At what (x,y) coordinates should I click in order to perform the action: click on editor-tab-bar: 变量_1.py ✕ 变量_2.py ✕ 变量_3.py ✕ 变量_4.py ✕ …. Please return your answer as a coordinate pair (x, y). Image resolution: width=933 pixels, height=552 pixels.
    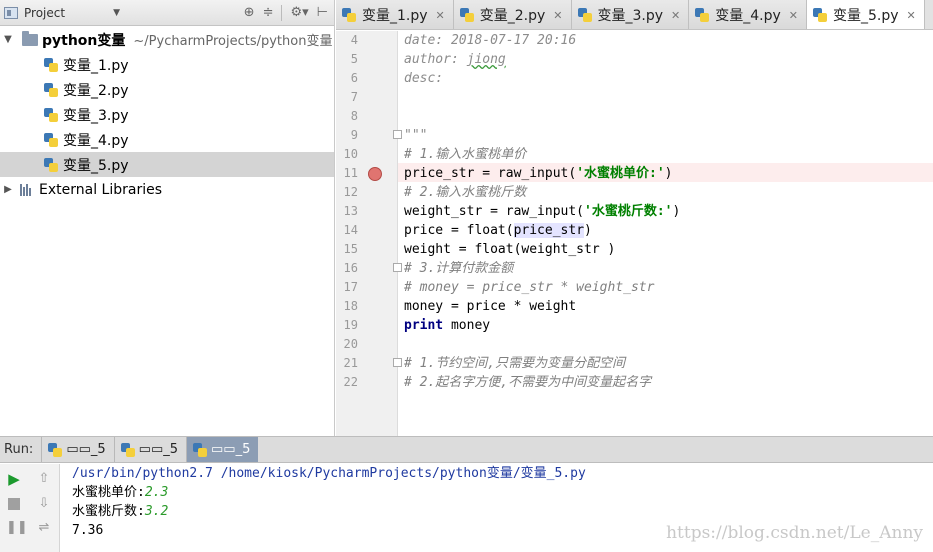
    Looking at the image, I should click on (634, 15).